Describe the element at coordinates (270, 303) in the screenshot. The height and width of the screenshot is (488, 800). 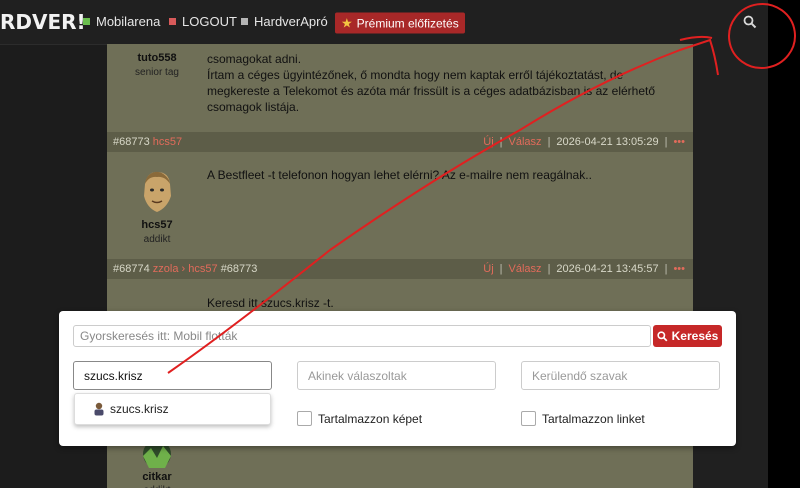
I see `post-body: Keresd itt szucs.krisz -t.` at that location.